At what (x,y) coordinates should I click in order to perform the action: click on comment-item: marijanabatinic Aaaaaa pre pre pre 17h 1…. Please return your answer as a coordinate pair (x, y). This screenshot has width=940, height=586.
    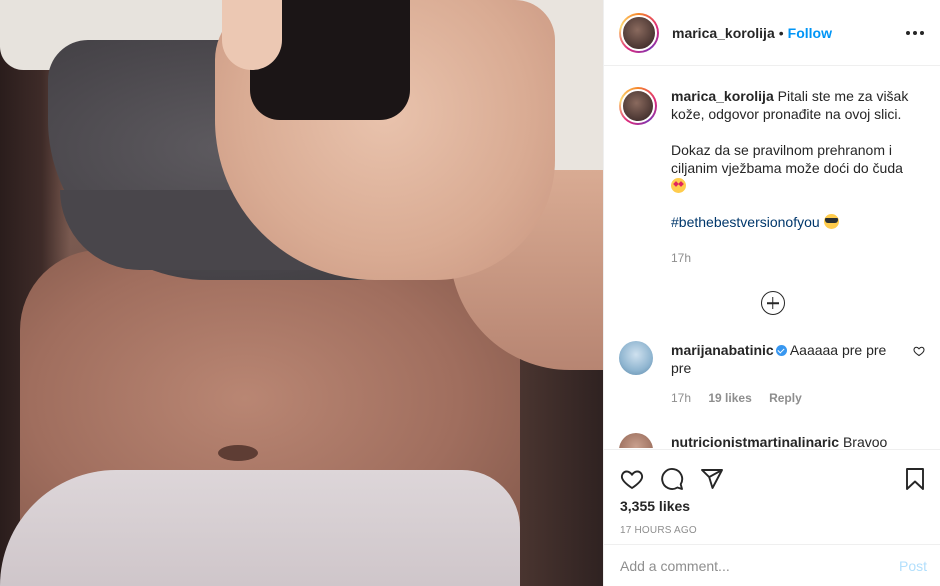
    Looking at the image, I should click on (772, 374).